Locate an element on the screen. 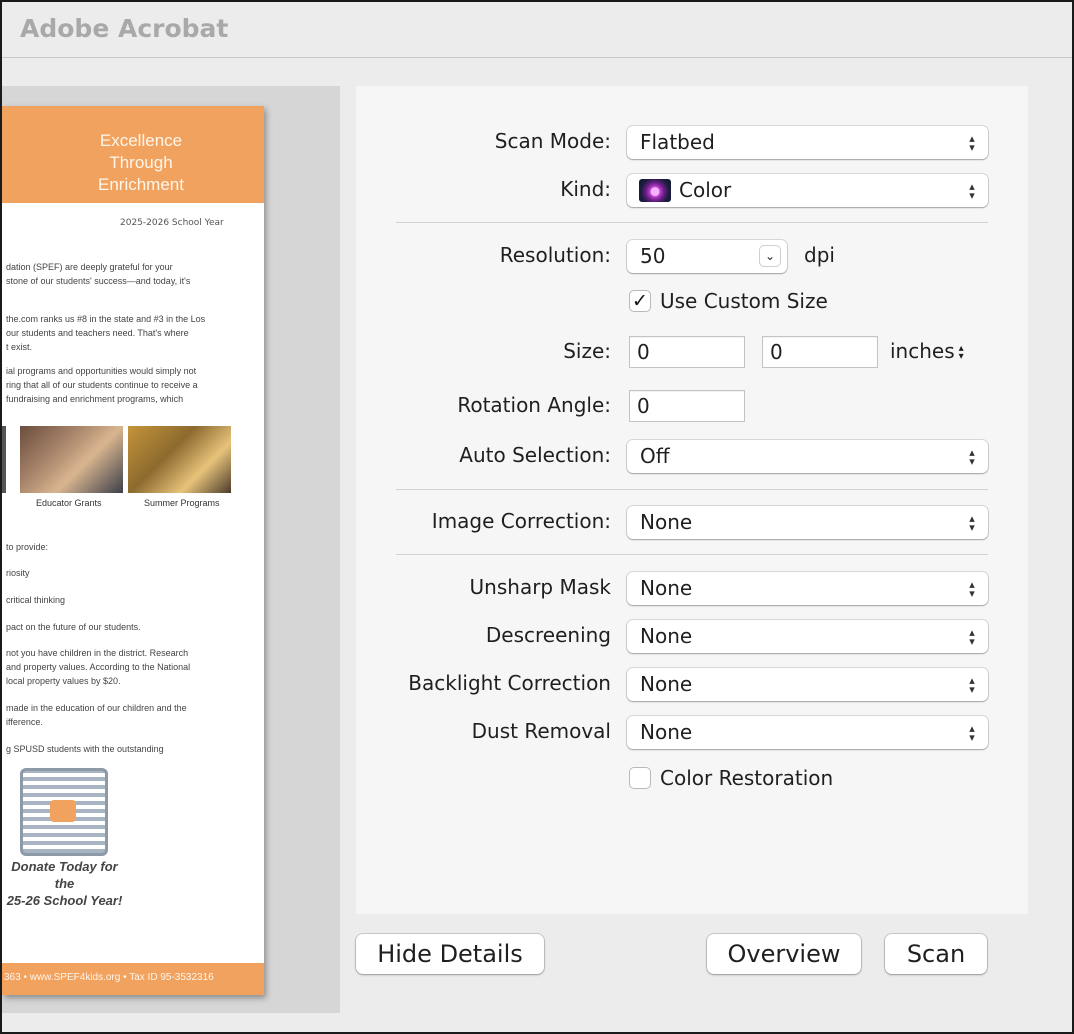 The width and height of the screenshot is (1074, 1034). size-unit-popup: inches ▴ ▾ is located at coordinates (927, 351).